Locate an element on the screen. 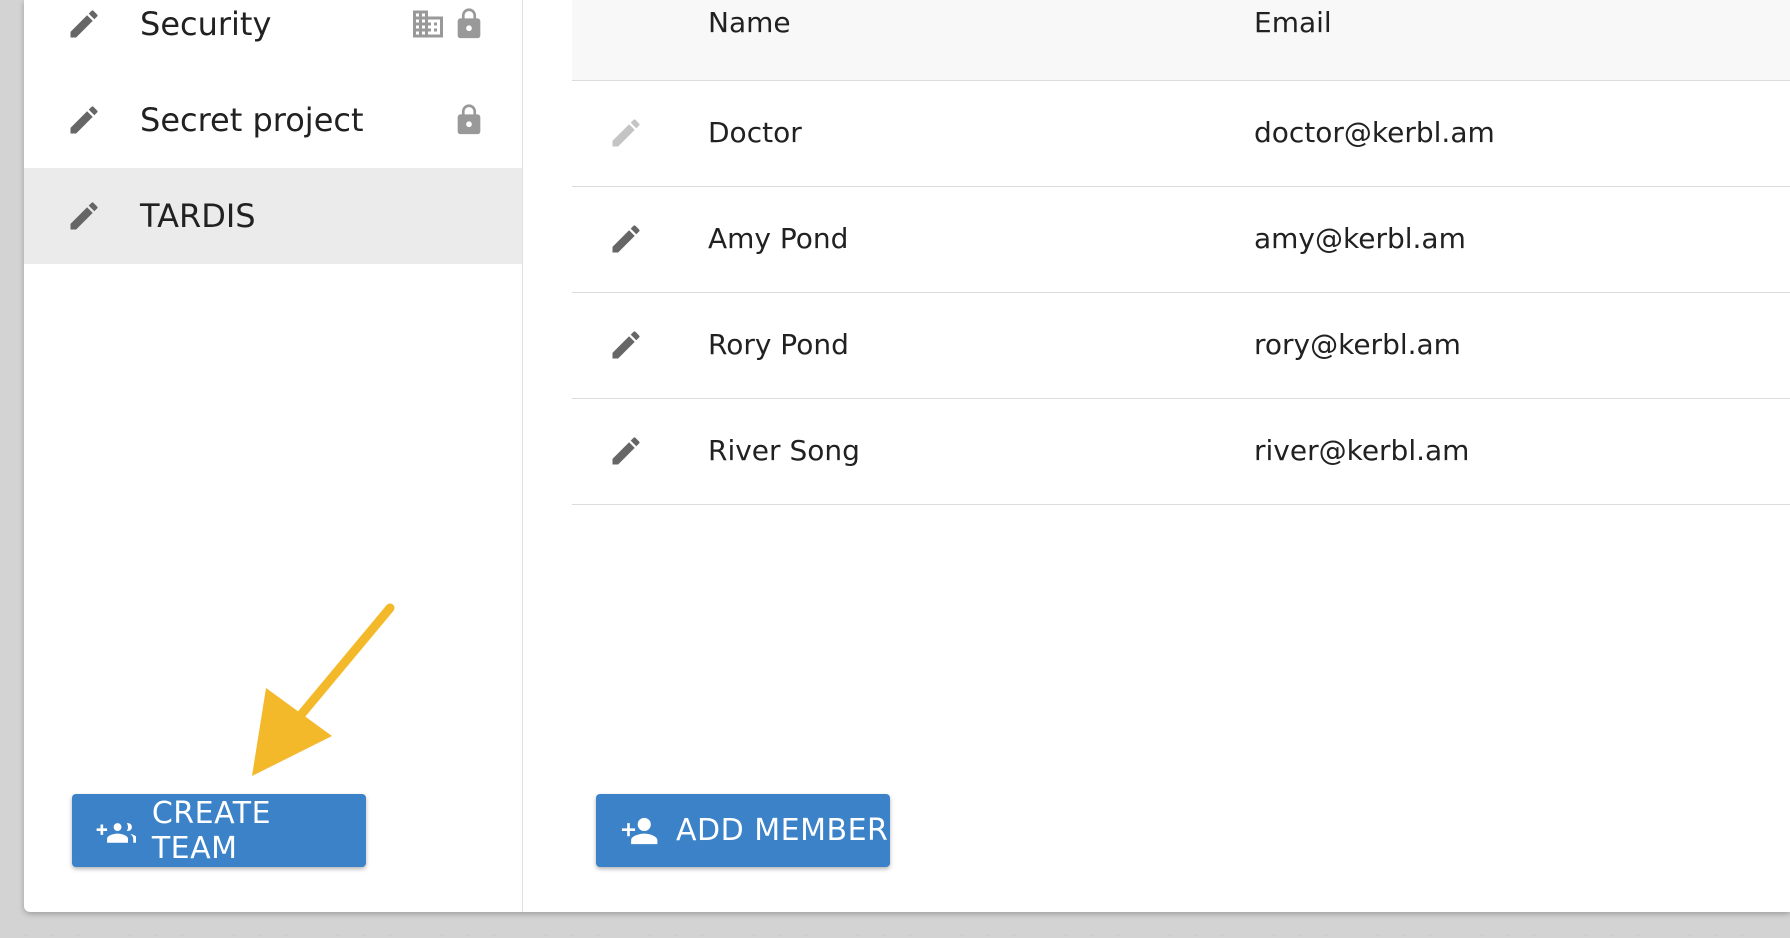 The image size is (1790, 938). column-header-name: Name is located at coordinates (749, 22).